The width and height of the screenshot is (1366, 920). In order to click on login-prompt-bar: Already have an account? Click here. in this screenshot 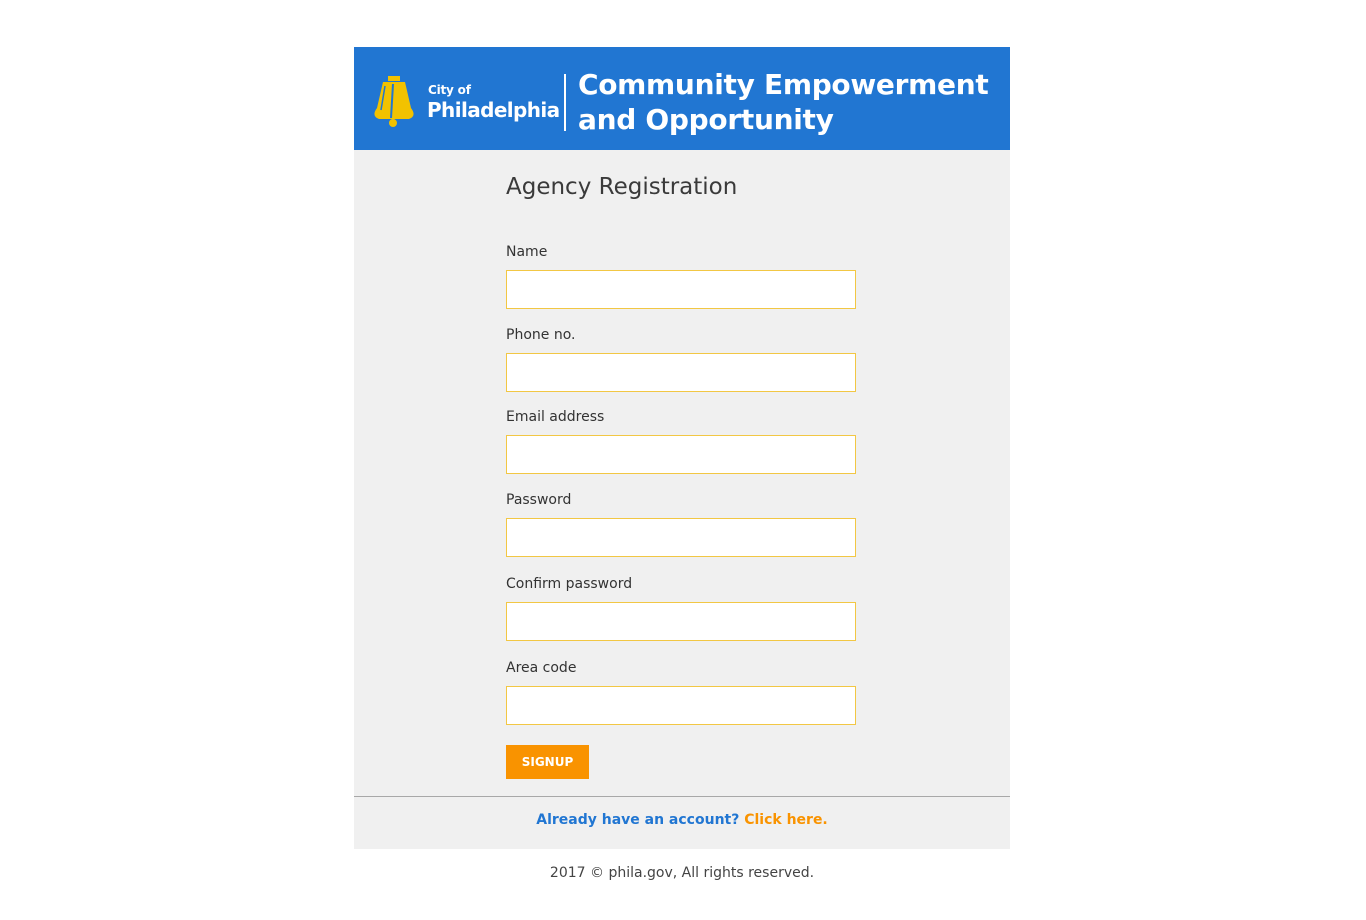, I will do `click(682, 822)`.